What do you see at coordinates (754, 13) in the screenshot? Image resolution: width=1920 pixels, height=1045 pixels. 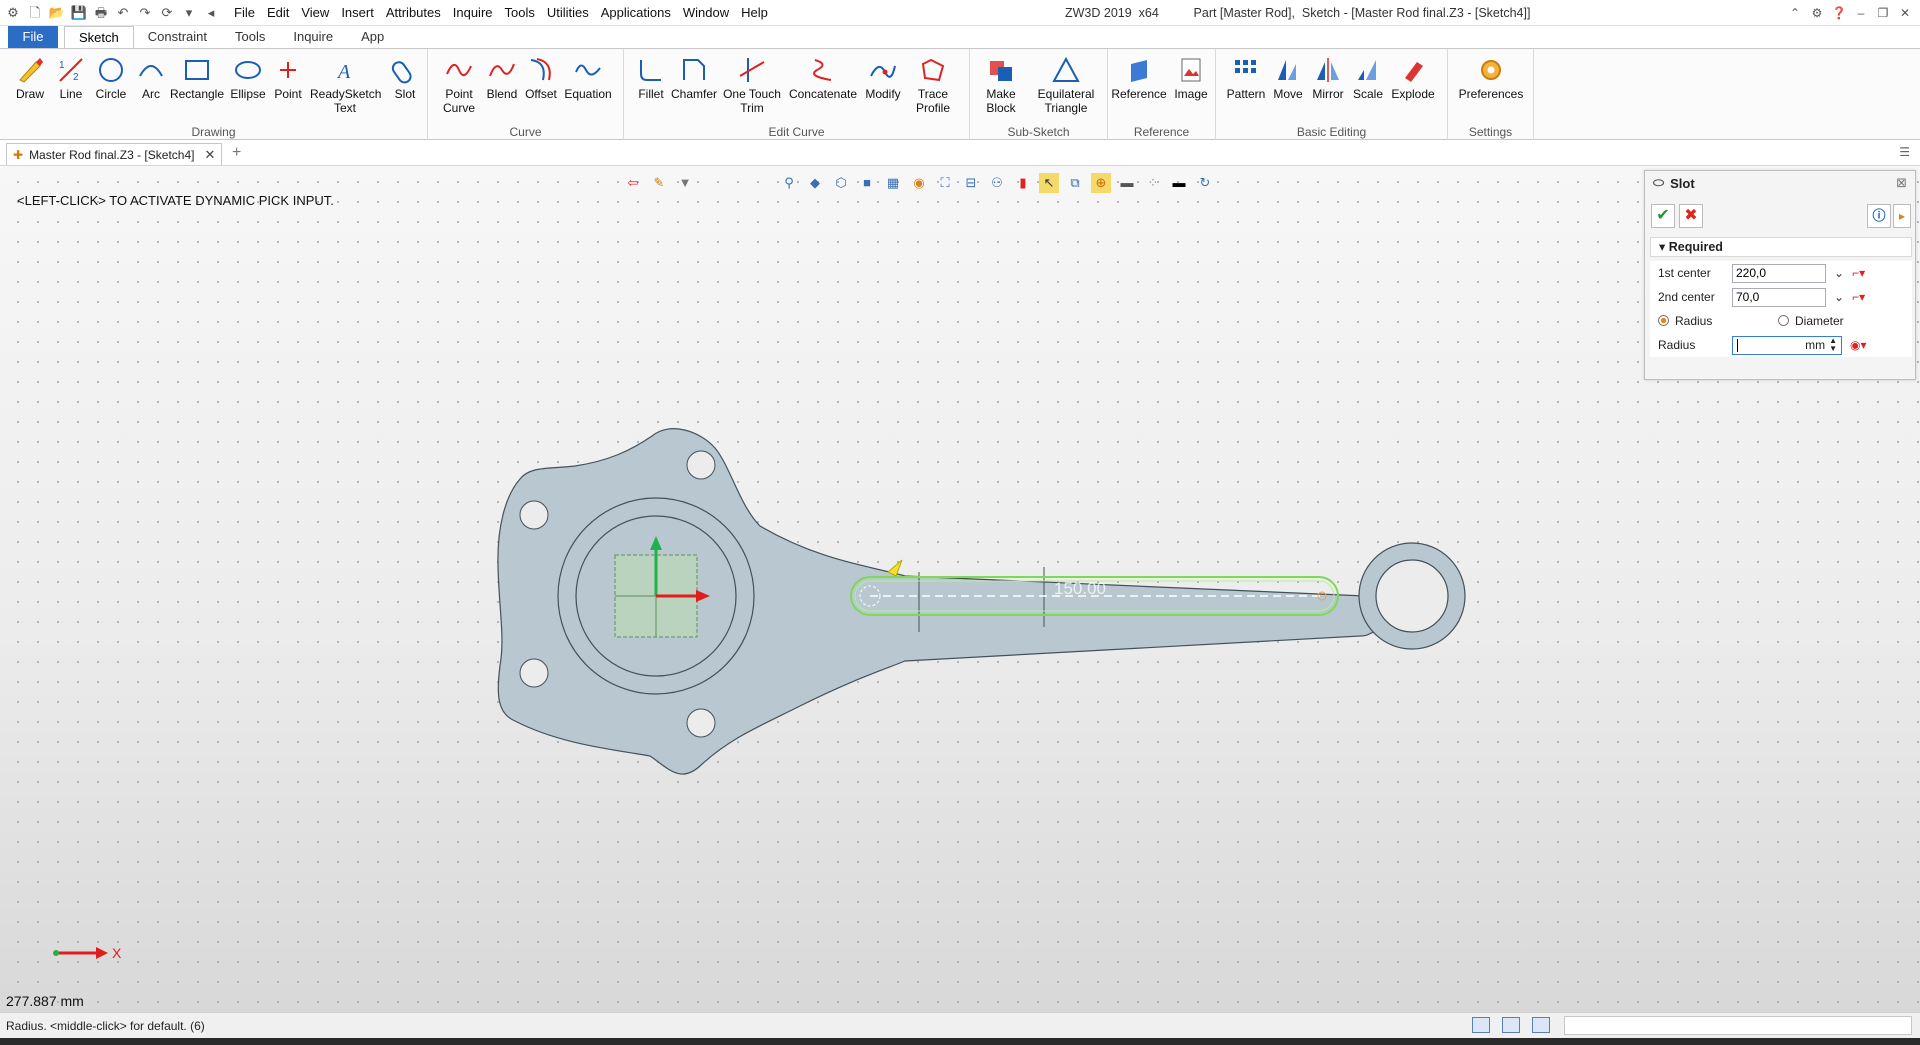 I see `menu-help: Help` at bounding box center [754, 13].